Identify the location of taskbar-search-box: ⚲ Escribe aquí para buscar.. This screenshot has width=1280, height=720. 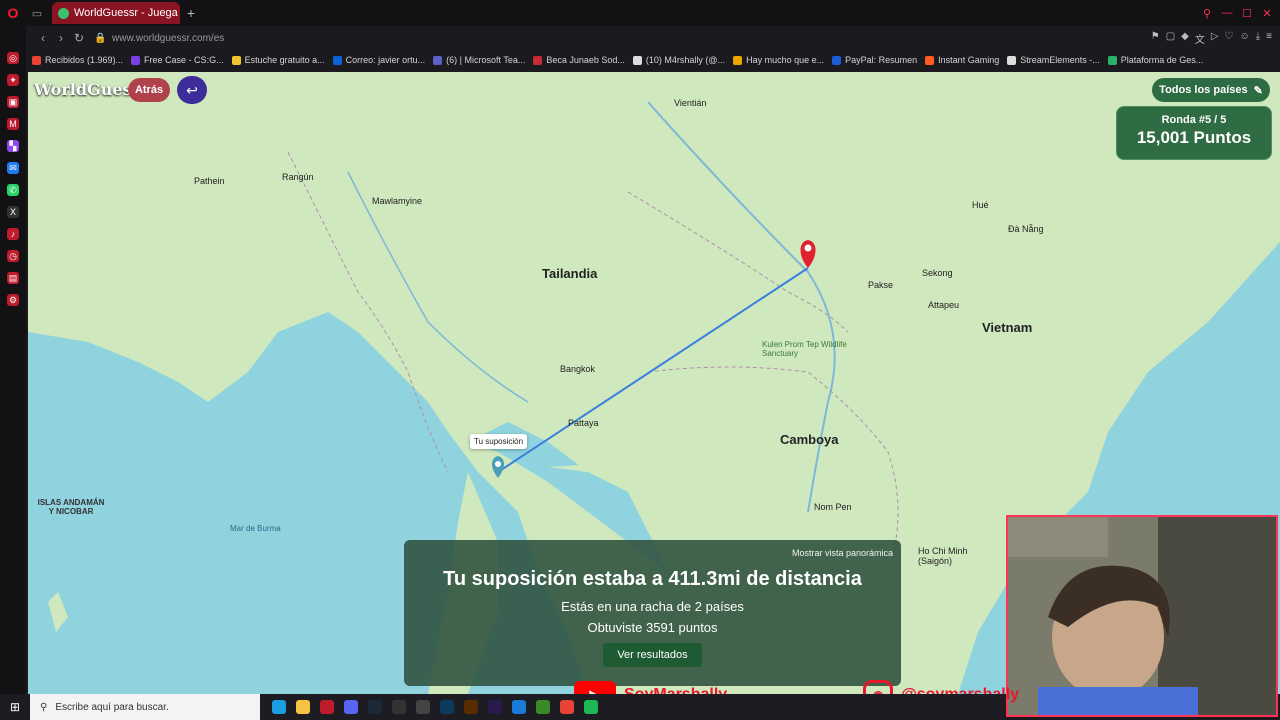
(145, 707).